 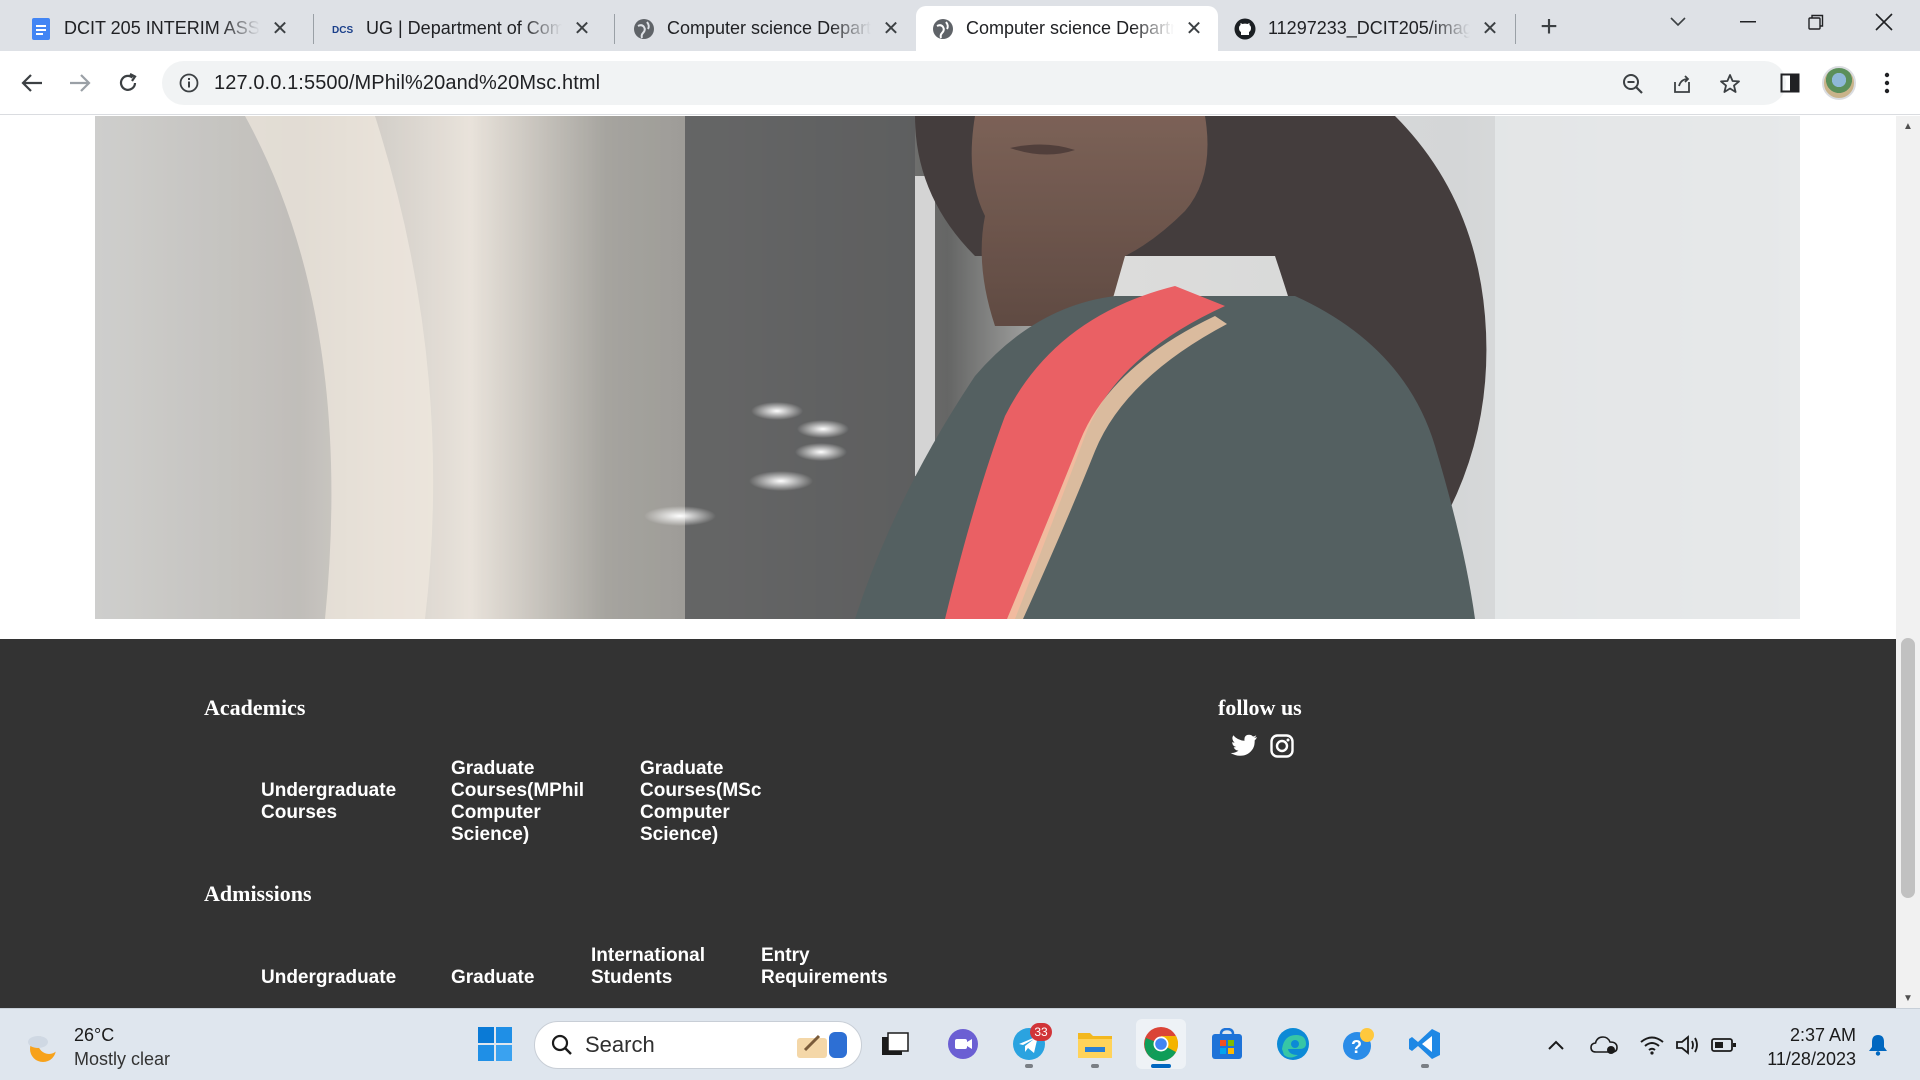 I want to click on footer-link-graduate-mphil: Graduate Courses(MPhil Computer Science), so click(x=526, y=802).